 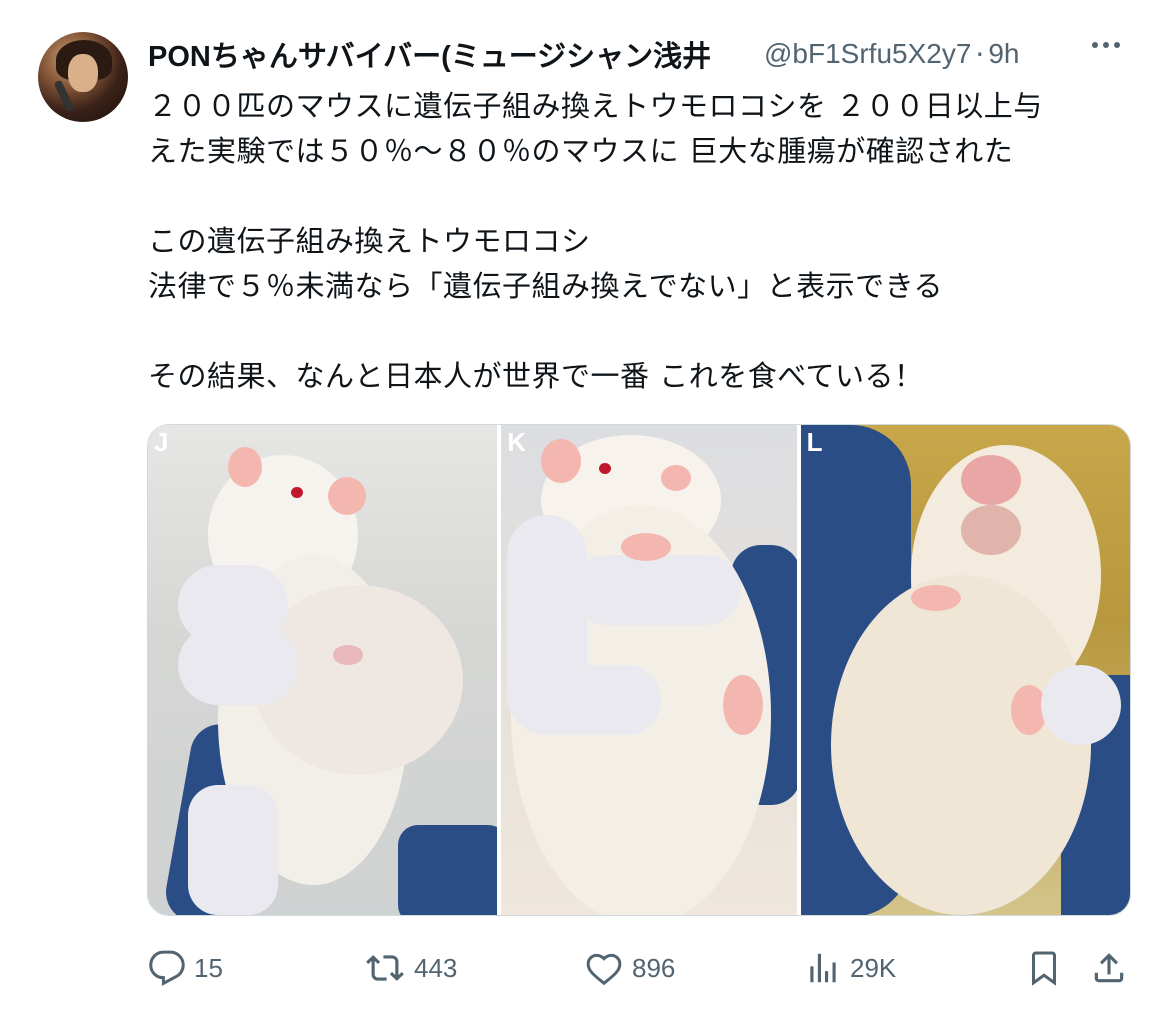 What do you see at coordinates (649, 670) in the screenshot?
I see `media-image-k: K` at bounding box center [649, 670].